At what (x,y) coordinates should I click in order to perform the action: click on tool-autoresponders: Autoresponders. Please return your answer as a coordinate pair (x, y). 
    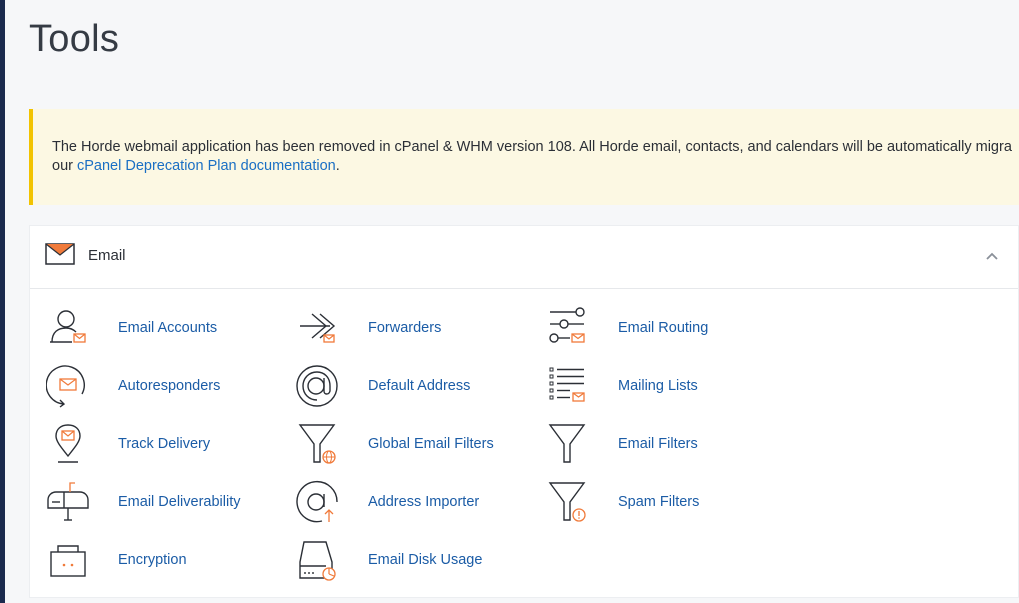
    Looking at the image, I should click on (133, 386).